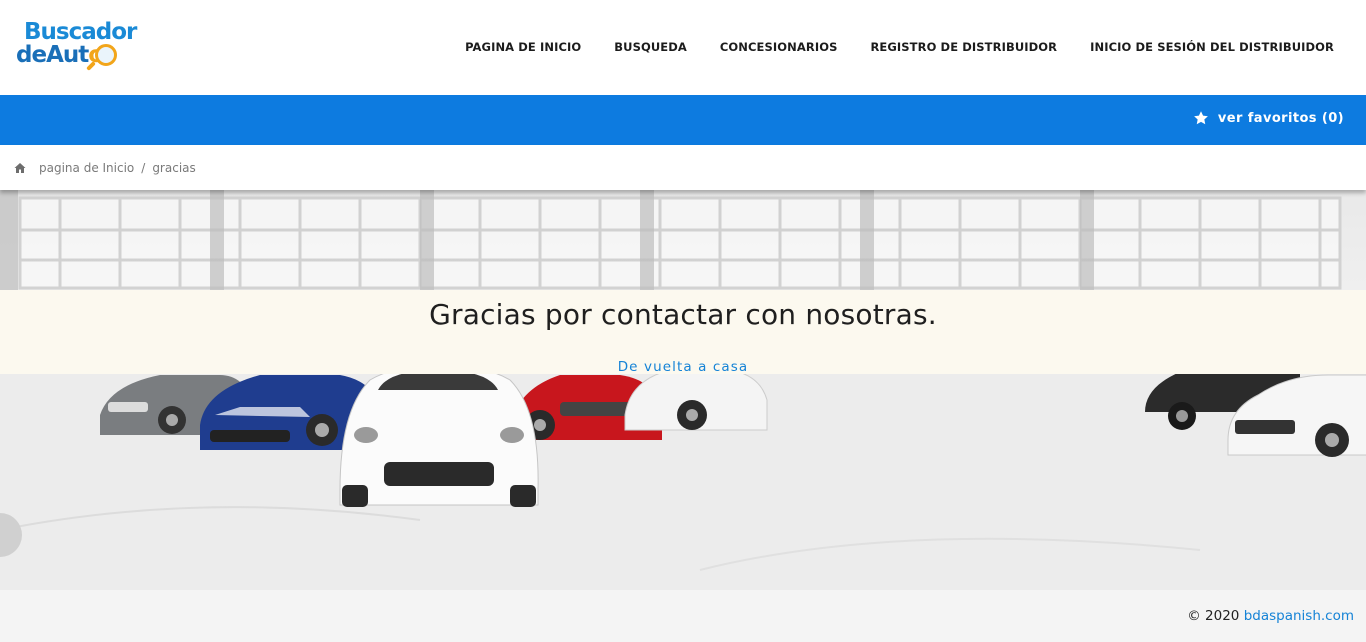 This screenshot has width=1366, height=642. I want to click on site-footer: © 2020 bdaspanish.com, so click(683, 616).